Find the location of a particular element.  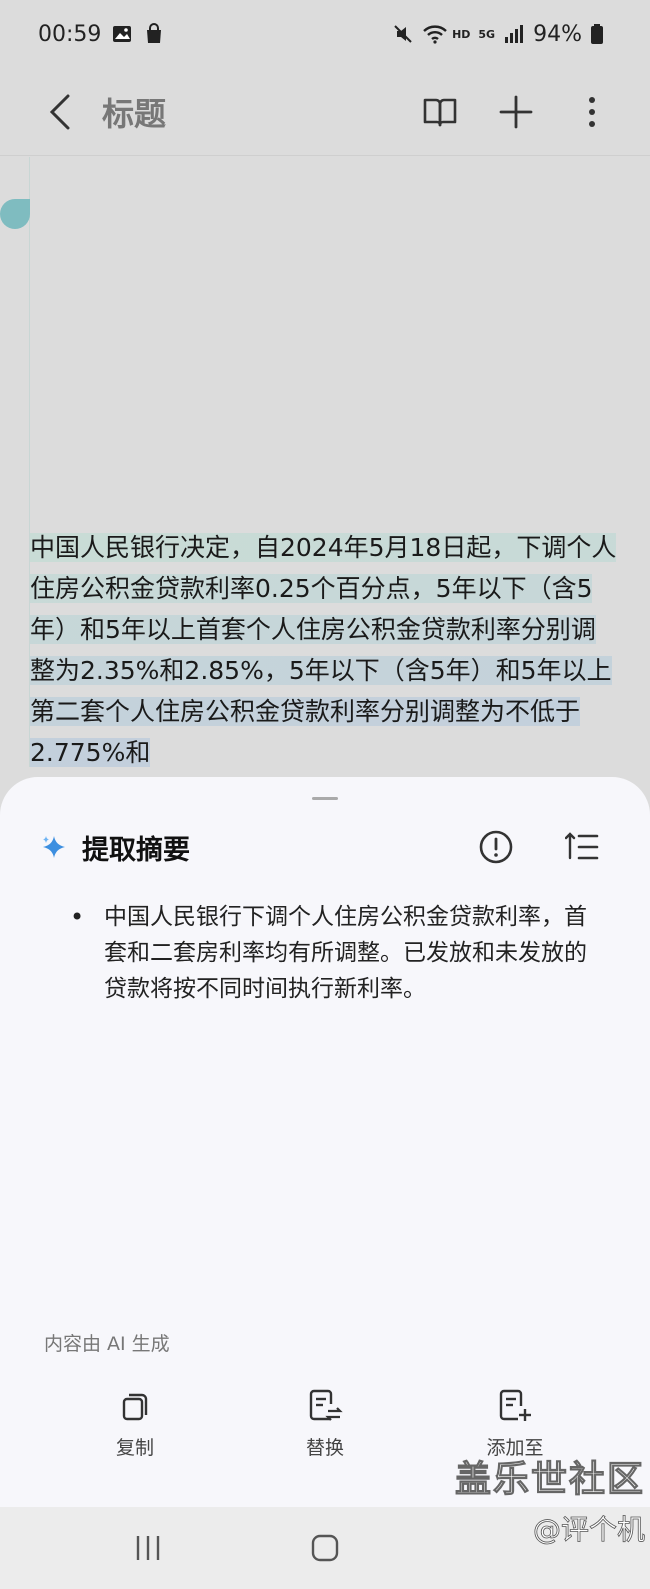

shopping-bag-icon is located at coordinates (154, 34).